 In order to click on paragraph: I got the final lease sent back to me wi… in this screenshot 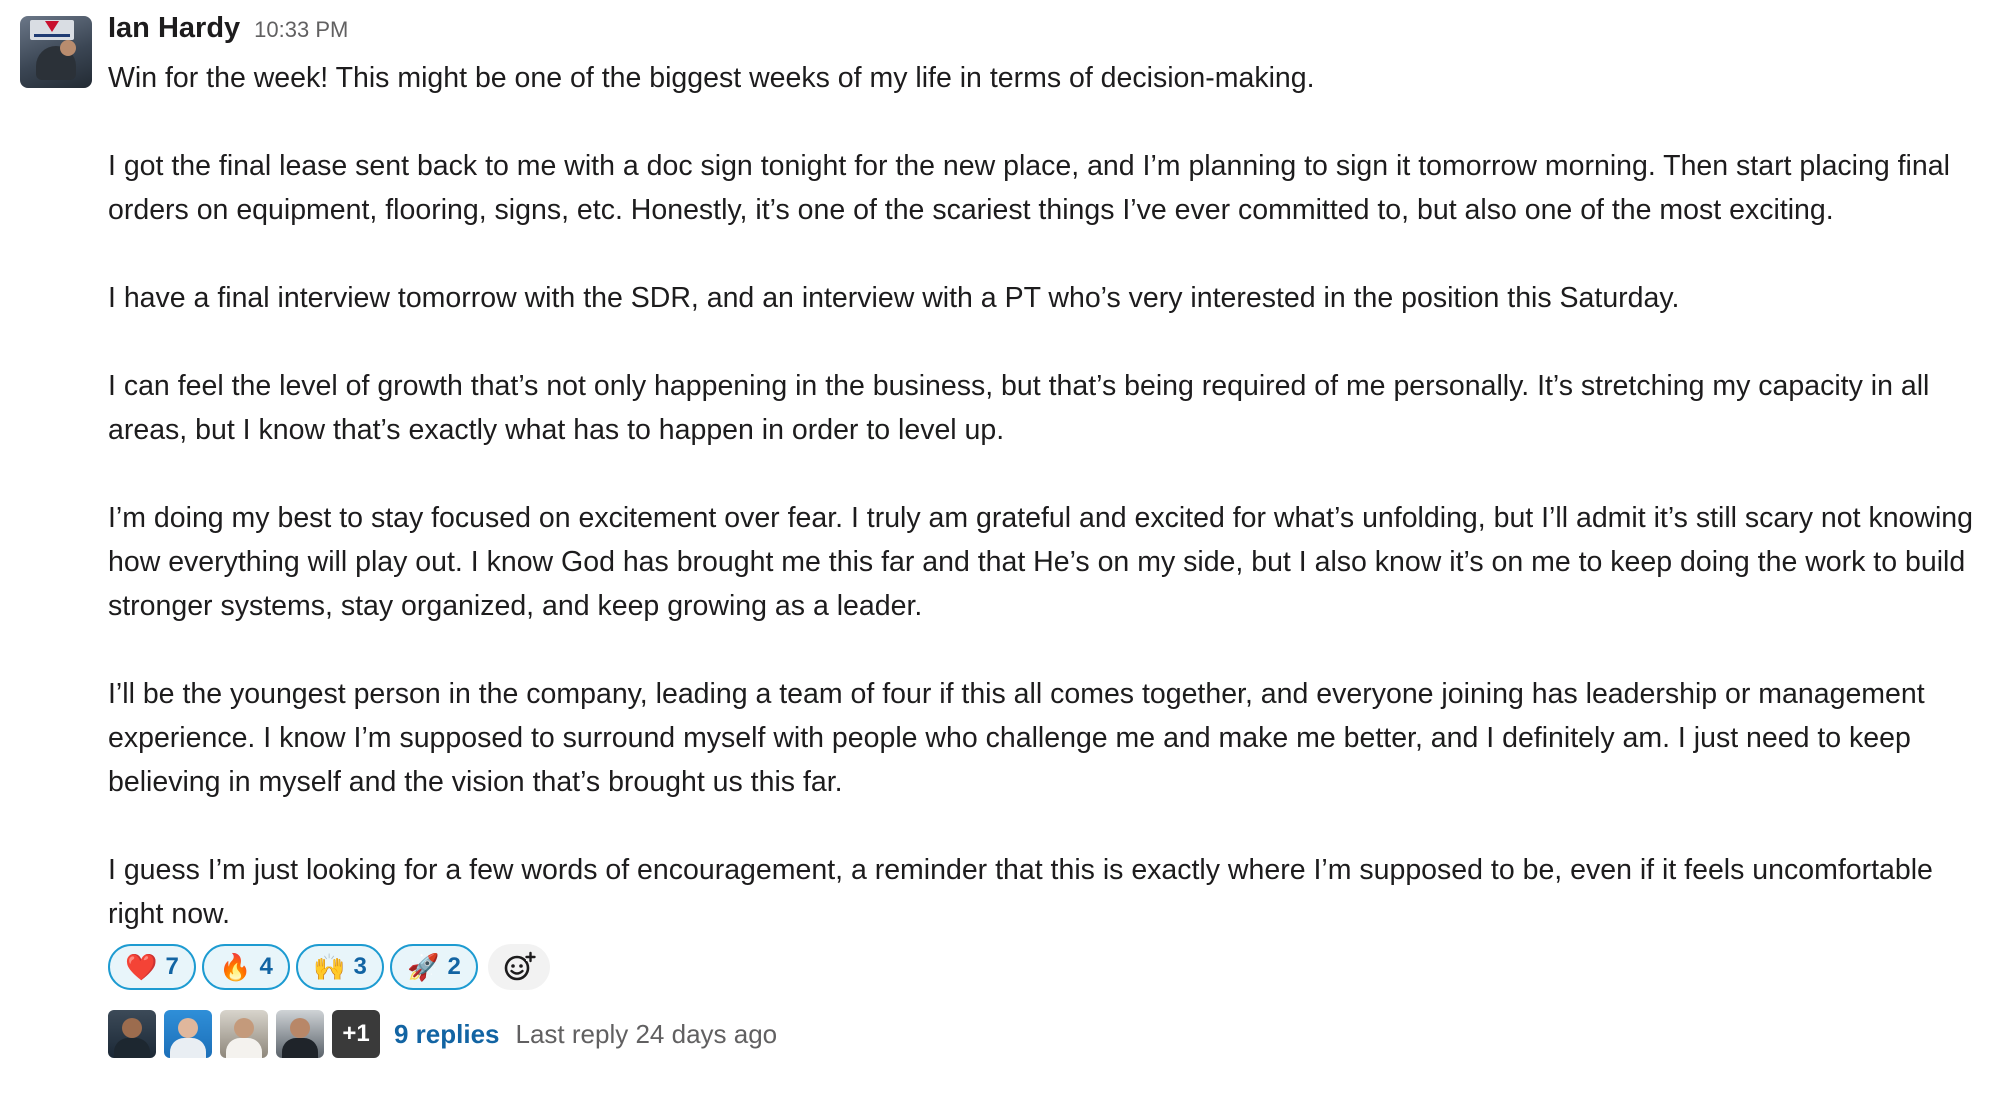, I will do `click(1029, 188)`.